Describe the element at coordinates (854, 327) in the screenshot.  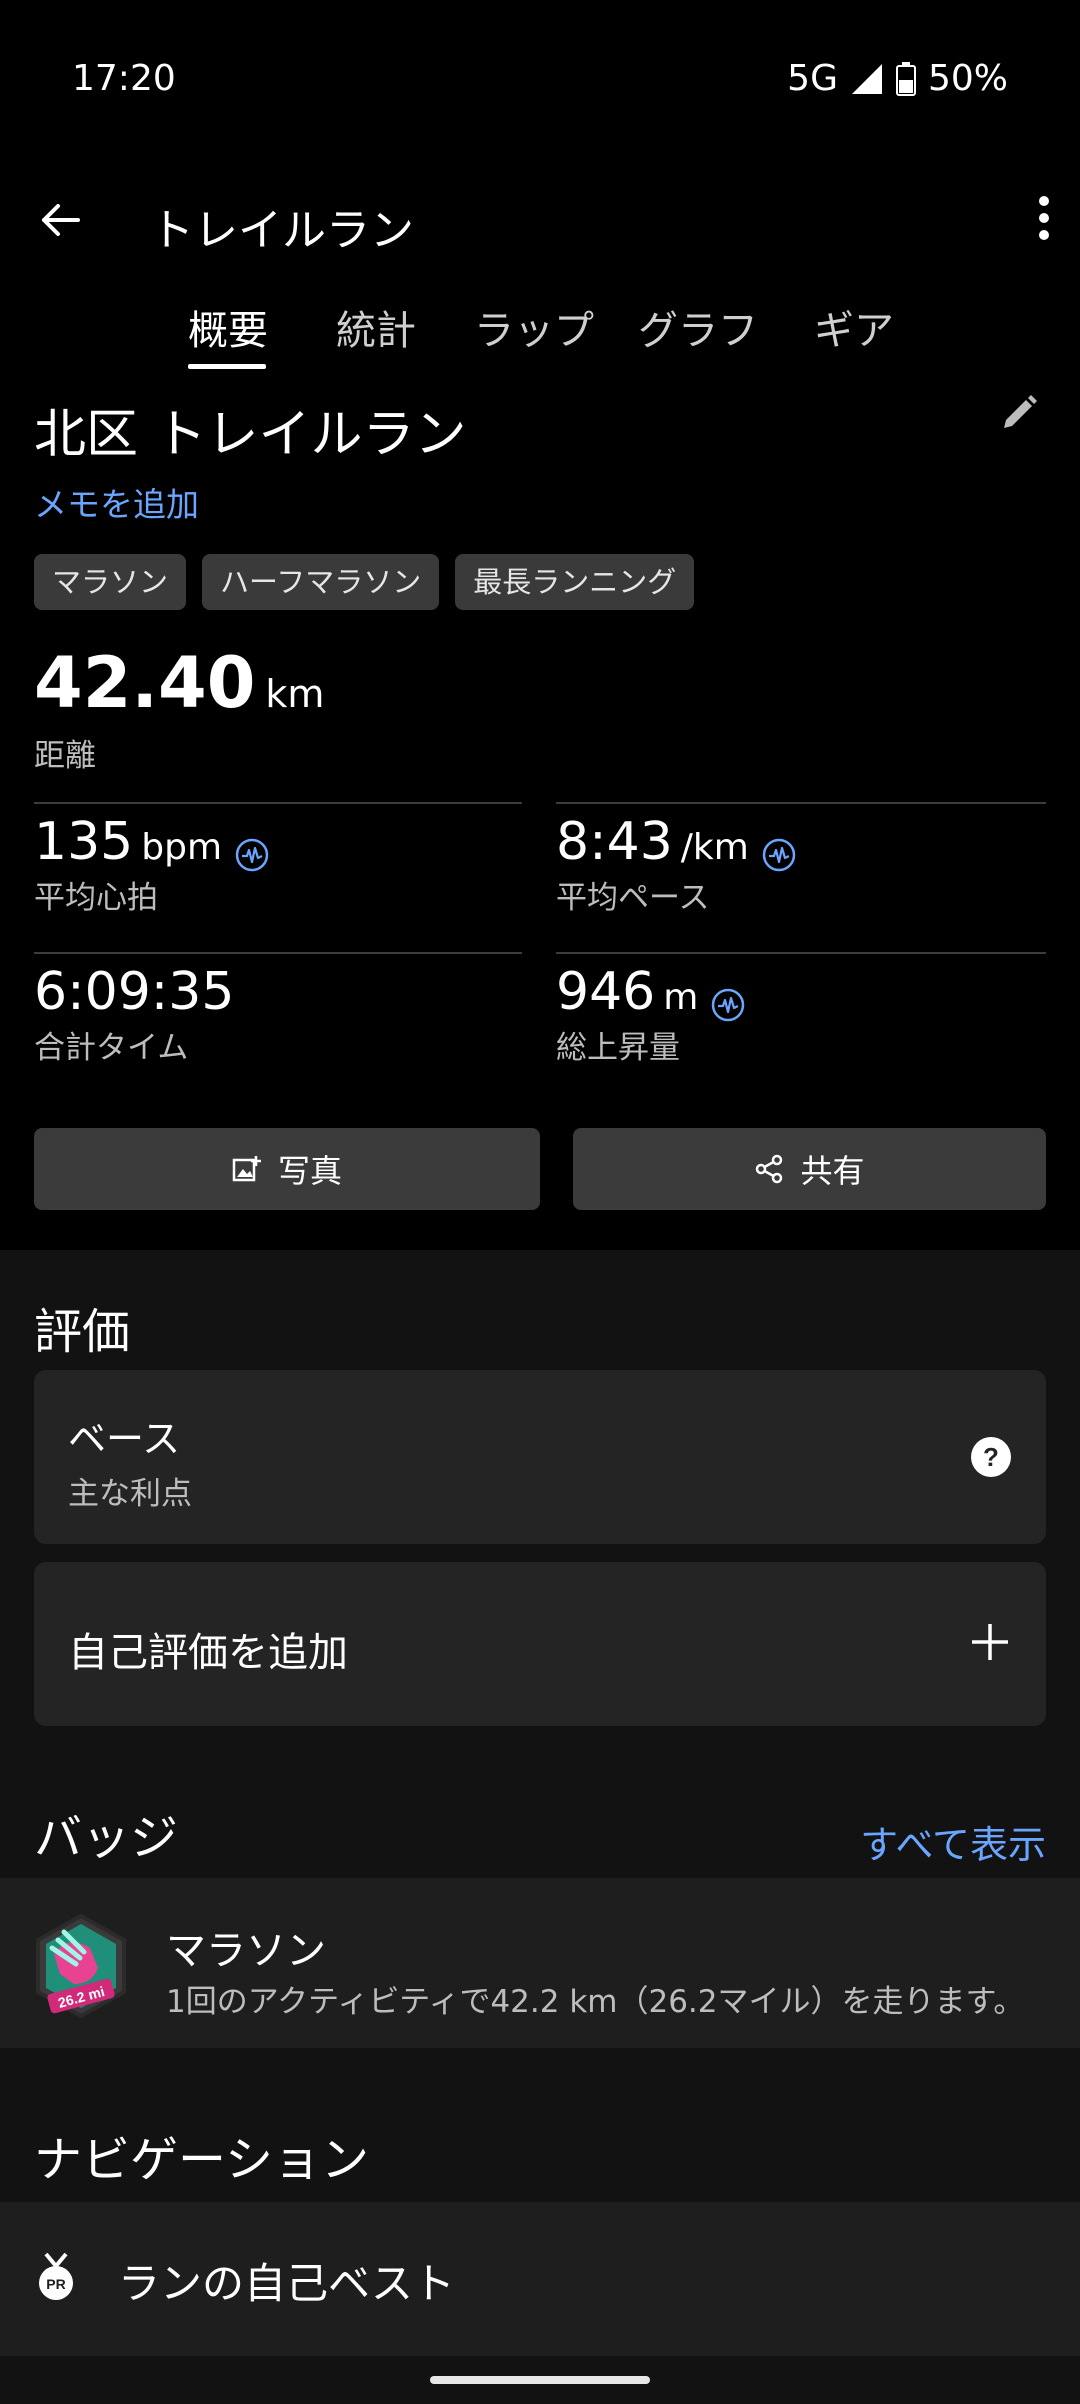
I see `tab-gear: ギア` at that location.